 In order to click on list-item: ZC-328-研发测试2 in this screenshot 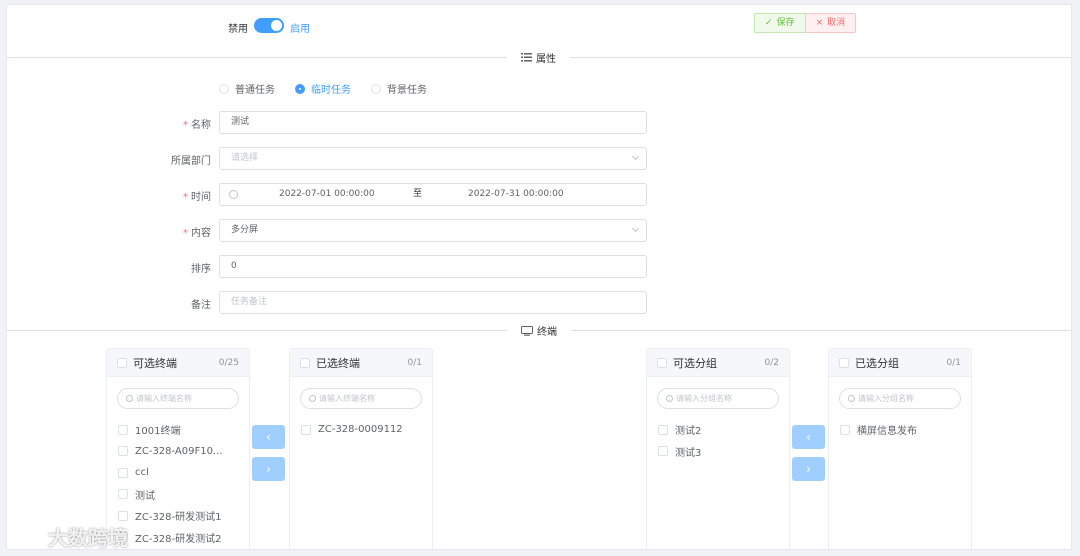, I will do `click(178, 538)`.